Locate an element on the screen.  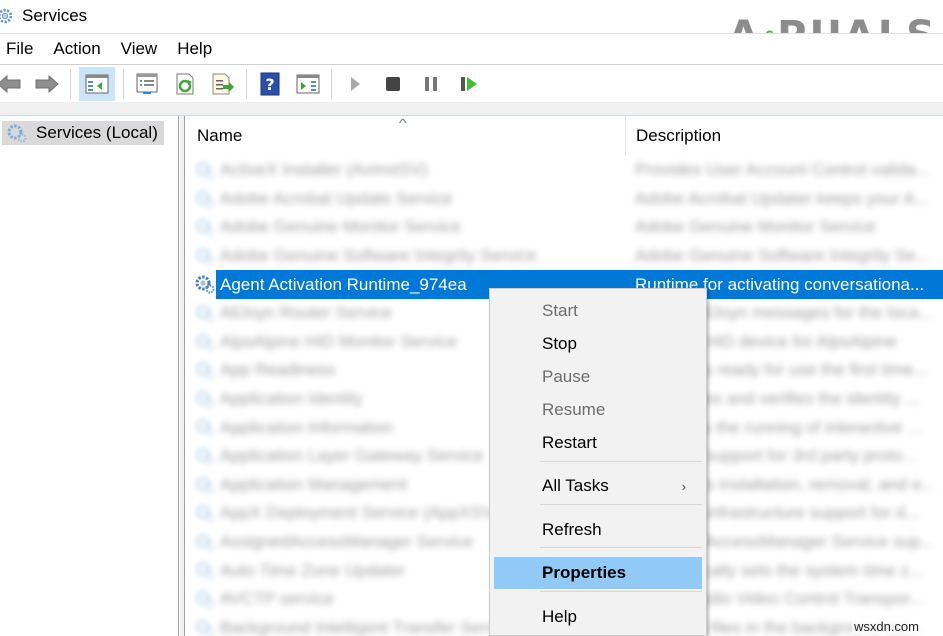
stop-icon is located at coordinates (393, 84).